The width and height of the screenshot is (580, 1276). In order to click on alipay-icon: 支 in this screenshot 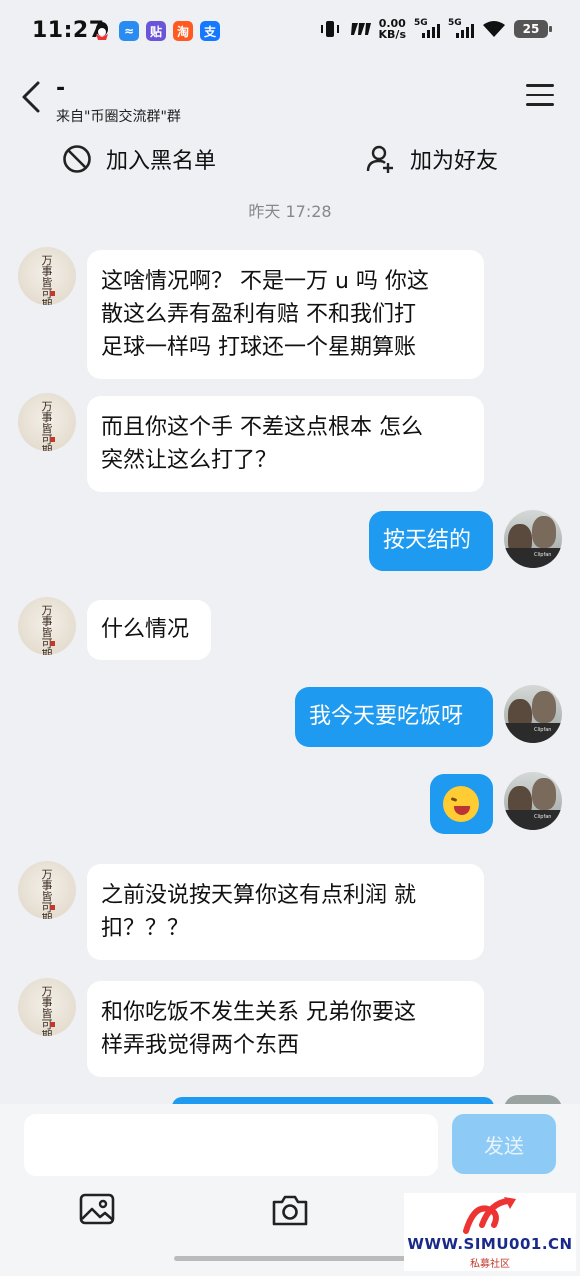, I will do `click(210, 31)`.